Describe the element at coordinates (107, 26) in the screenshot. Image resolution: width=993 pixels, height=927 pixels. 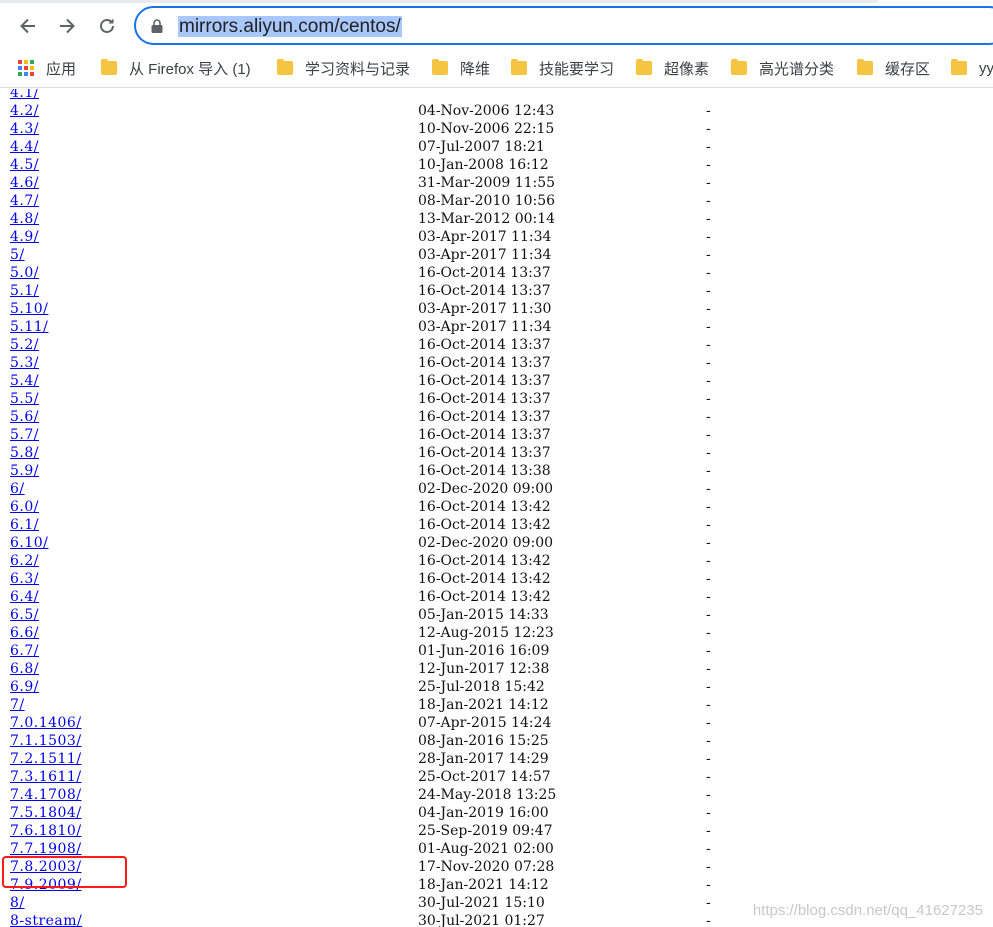
I see `reload-button` at that location.